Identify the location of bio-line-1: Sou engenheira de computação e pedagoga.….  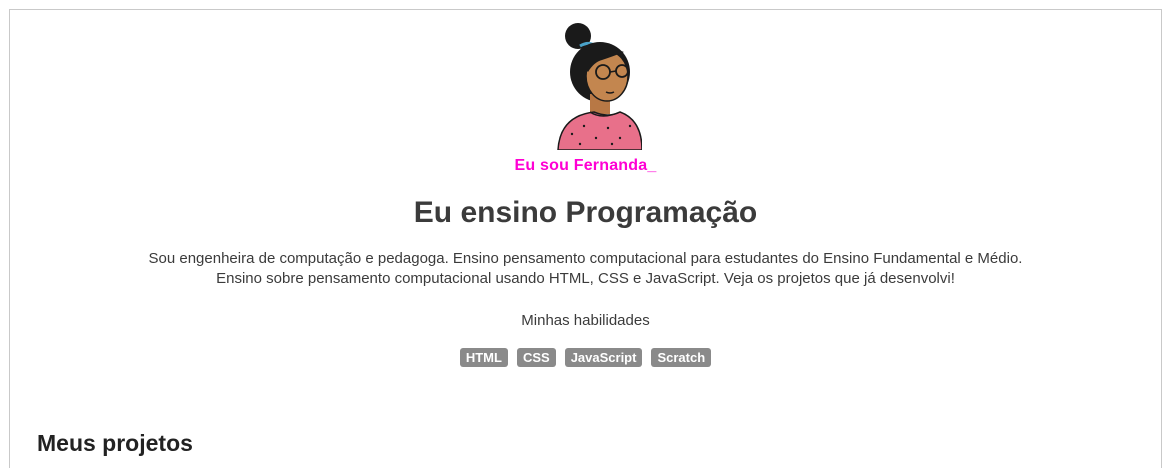
(585, 258).